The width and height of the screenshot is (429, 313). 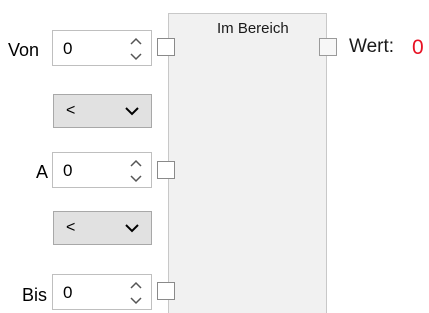 I want to click on von-spinbox: 0, so click(x=102, y=48).